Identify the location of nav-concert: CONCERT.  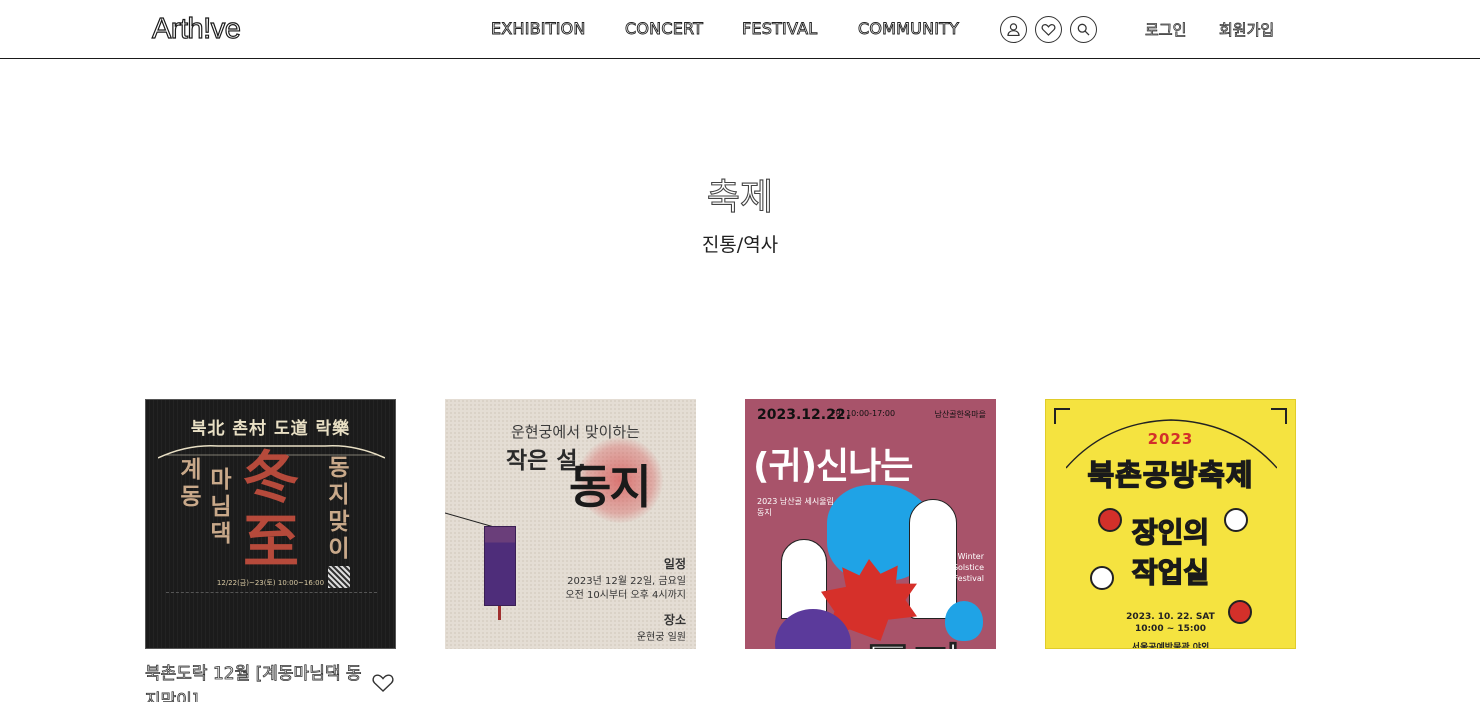
(664, 29).